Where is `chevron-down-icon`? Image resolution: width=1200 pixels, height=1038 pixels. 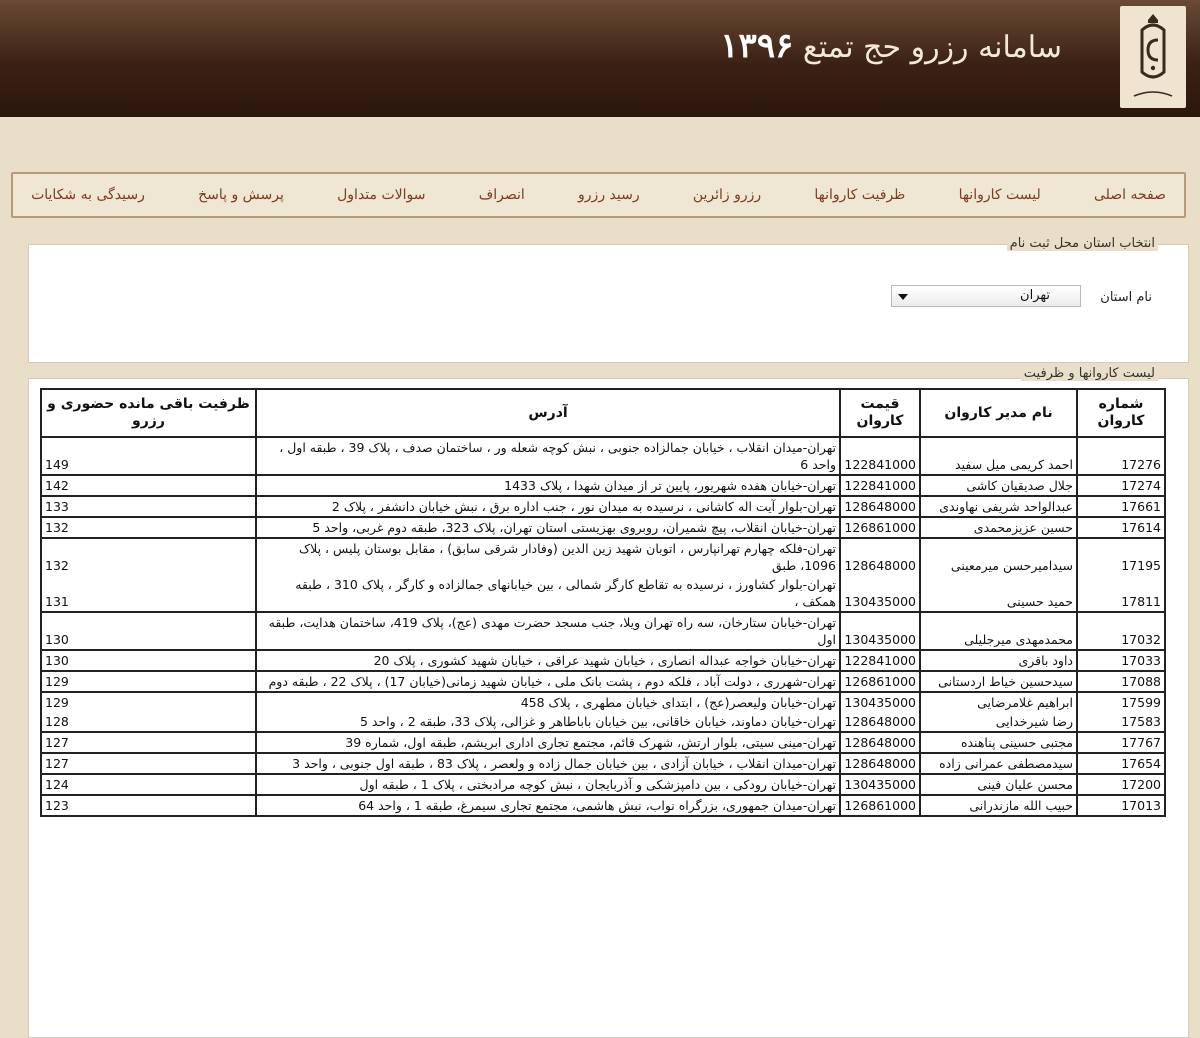
chevron-down-icon is located at coordinates (903, 297).